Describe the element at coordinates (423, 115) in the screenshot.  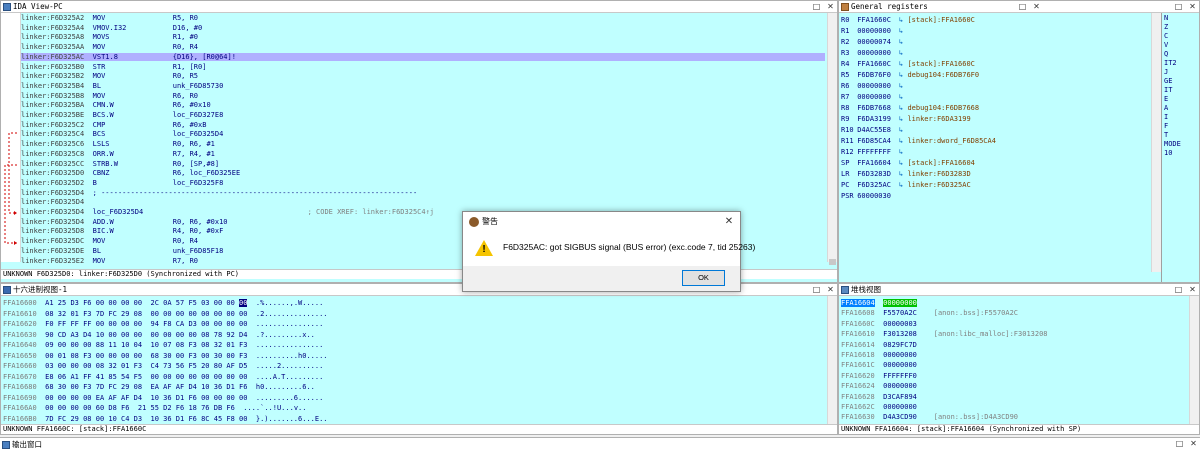
I see `disasm-line: linker:F6D325BE BCS.W loc_F6D327E8` at that location.